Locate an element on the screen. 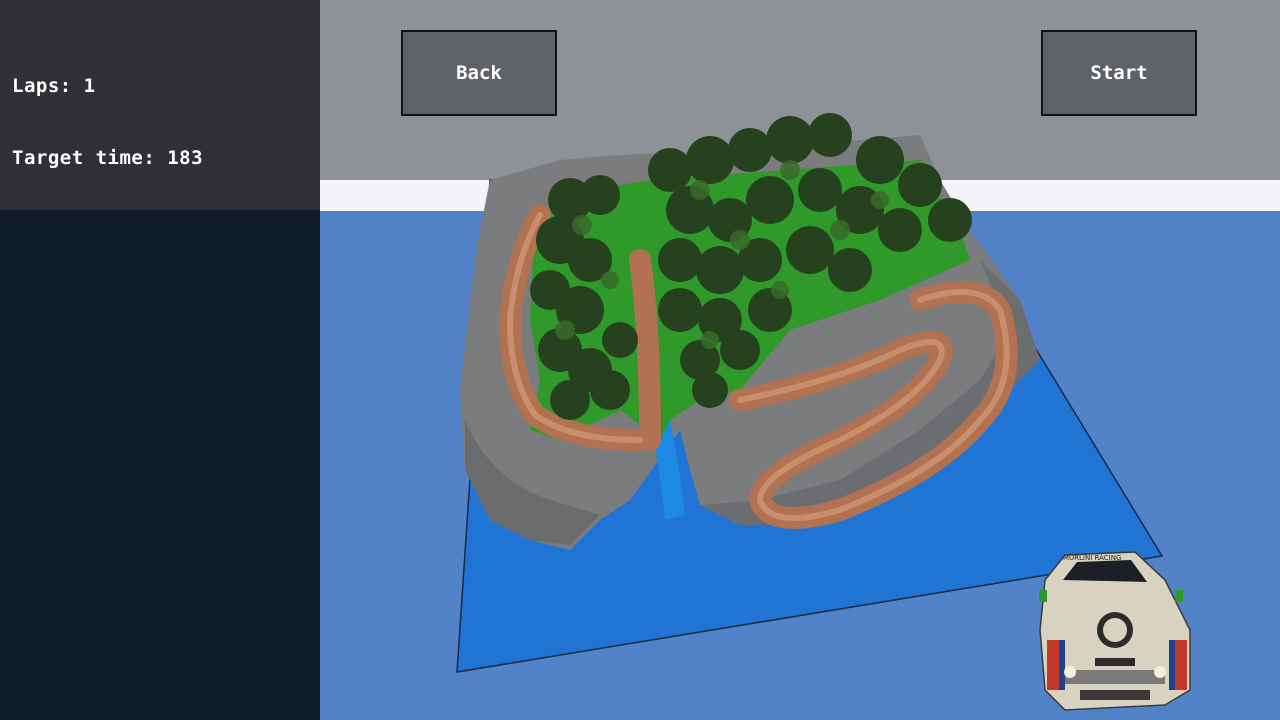  start-button: Start is located at coordinates (1119, 73).